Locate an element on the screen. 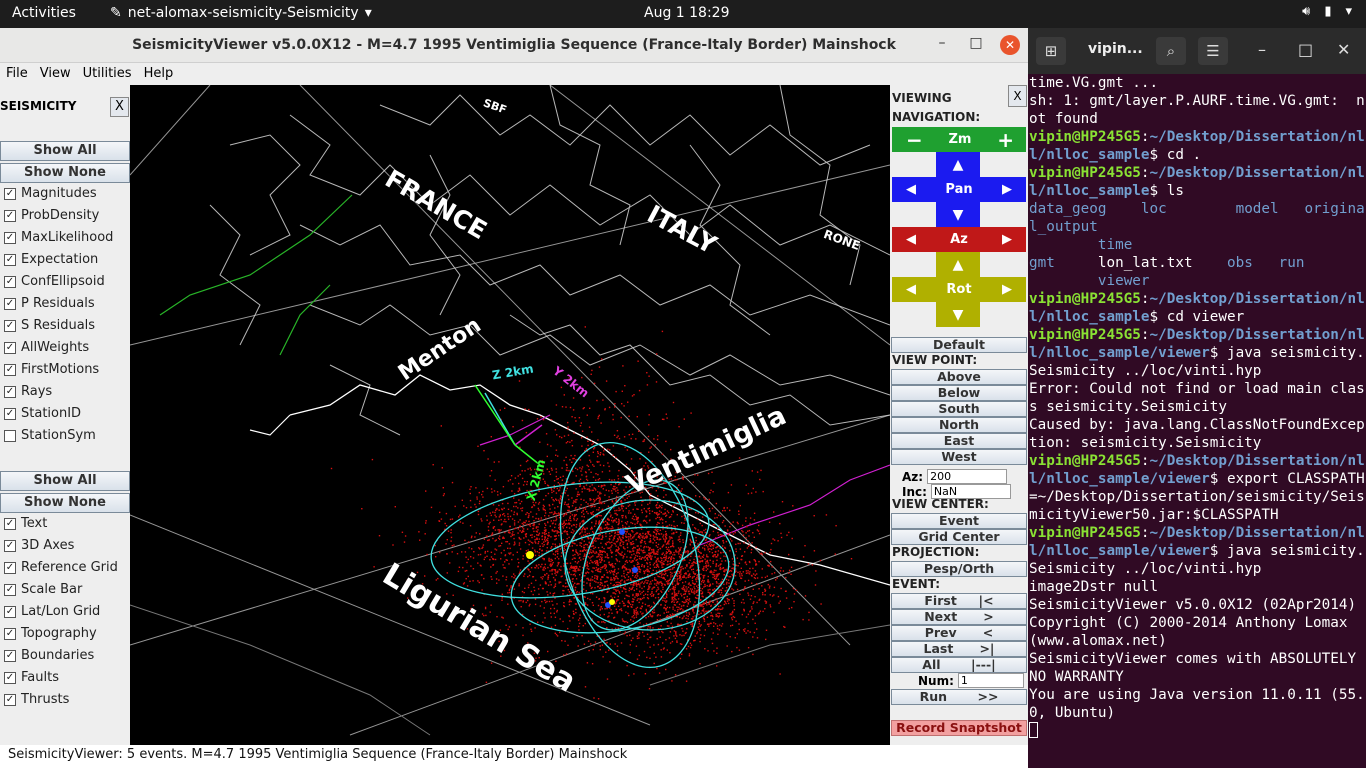 This screenshot has width=1366, height=768. default-view-button: Default is located at coordinates (959, 345).